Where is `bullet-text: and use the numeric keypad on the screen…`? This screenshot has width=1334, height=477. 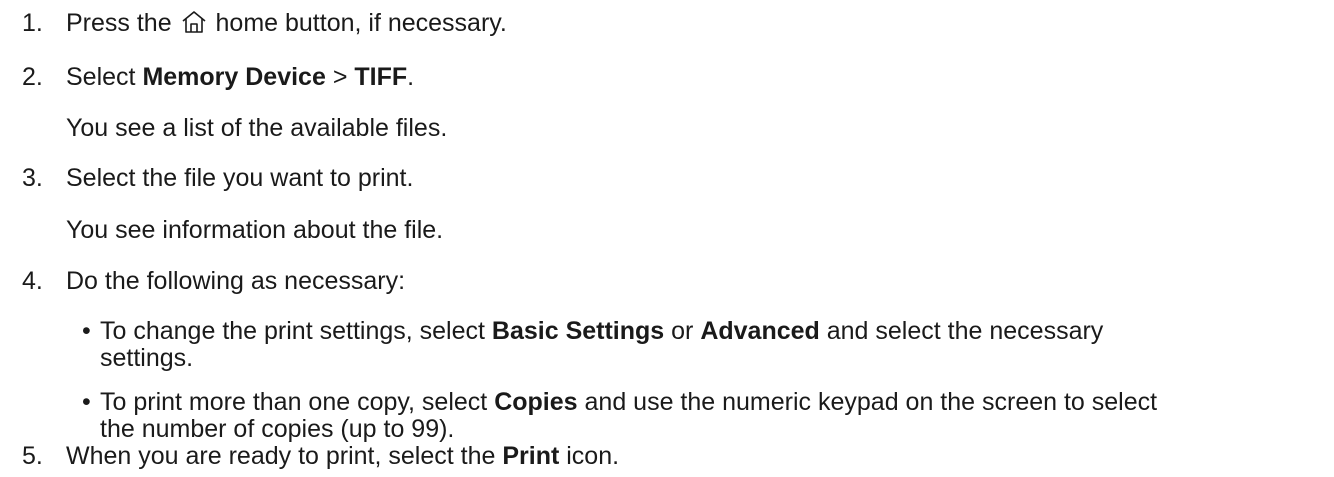 bullet-text: and use the numeric keypad on the screen… is located at coordinates (867, 402).